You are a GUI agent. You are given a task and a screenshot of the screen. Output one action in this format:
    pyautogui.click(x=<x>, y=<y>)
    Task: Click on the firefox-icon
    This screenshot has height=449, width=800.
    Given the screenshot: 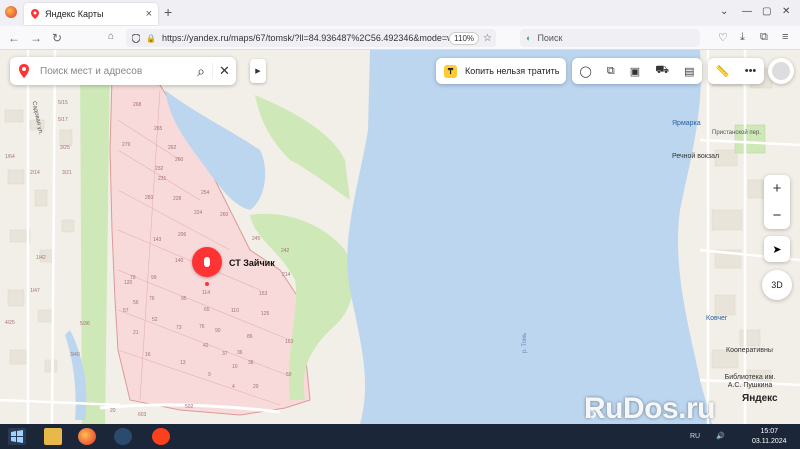 What is the action you would take?
    pyautogui.click(x=11, y=12)
    